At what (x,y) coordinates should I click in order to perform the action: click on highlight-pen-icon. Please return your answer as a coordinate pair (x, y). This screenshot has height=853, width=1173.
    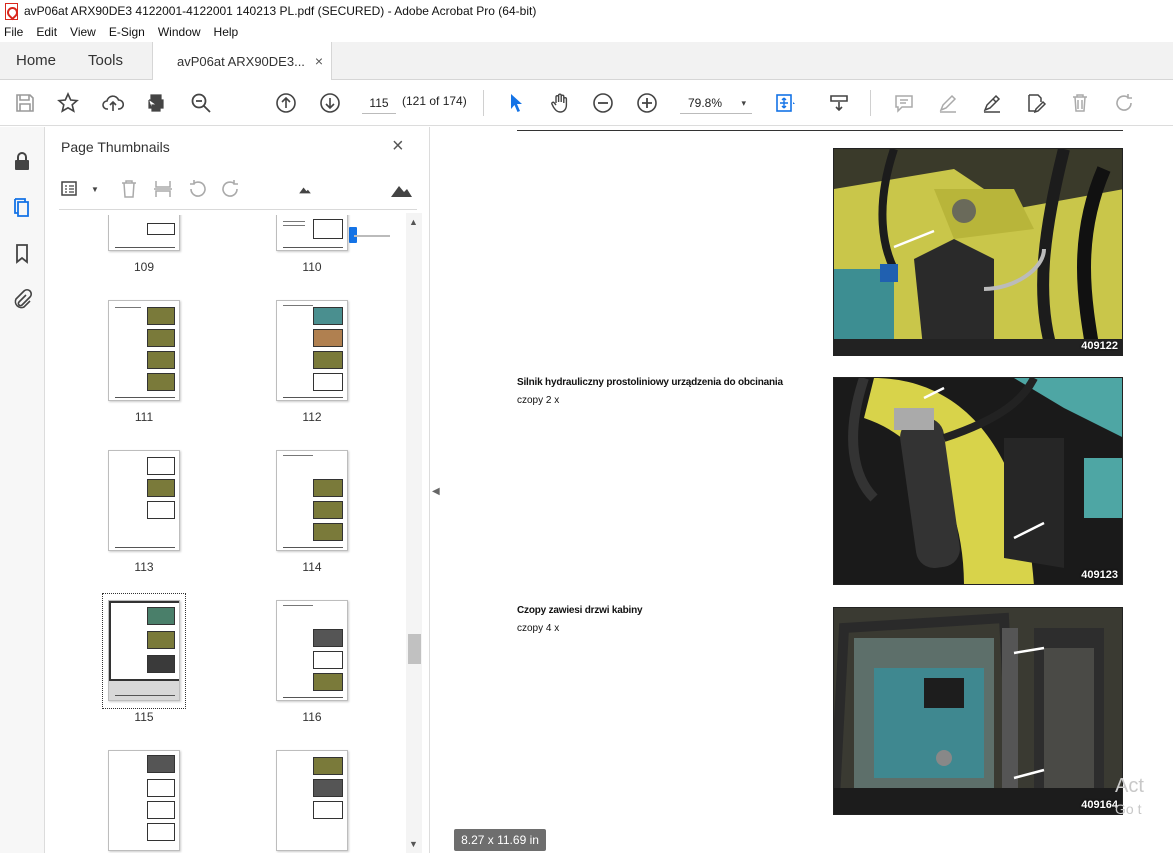
    Looking at the image, I should click on (948, 103).